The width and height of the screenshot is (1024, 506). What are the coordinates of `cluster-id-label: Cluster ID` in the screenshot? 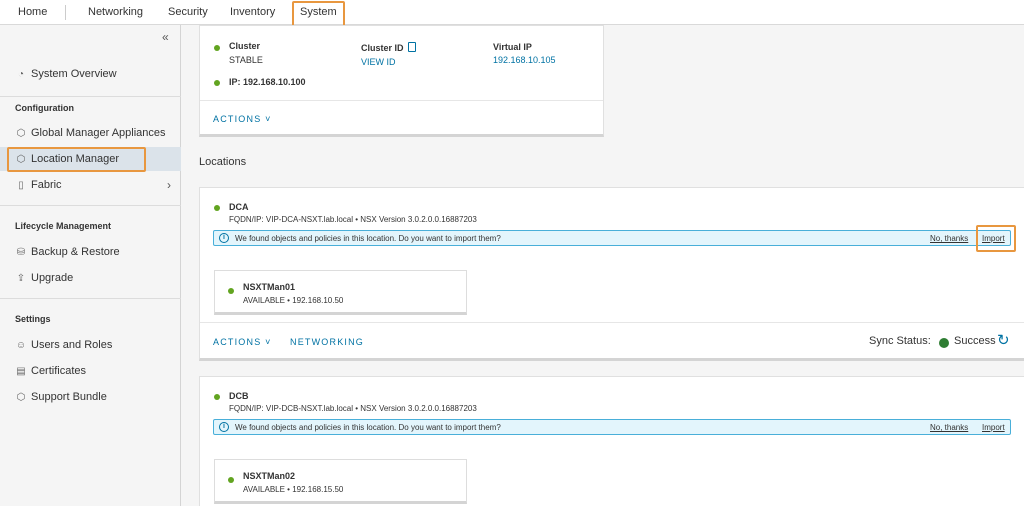 It's located at (382, 48).